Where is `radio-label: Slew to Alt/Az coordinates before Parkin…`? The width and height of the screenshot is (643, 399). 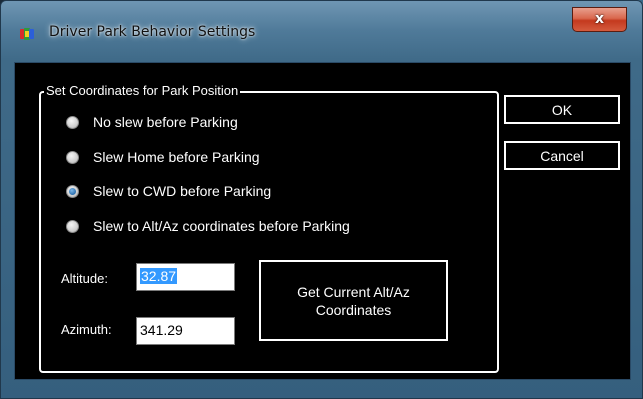
radio-label: Slew to Alt/Az coordinates before Parkin… is located at coordinates (221, 226).